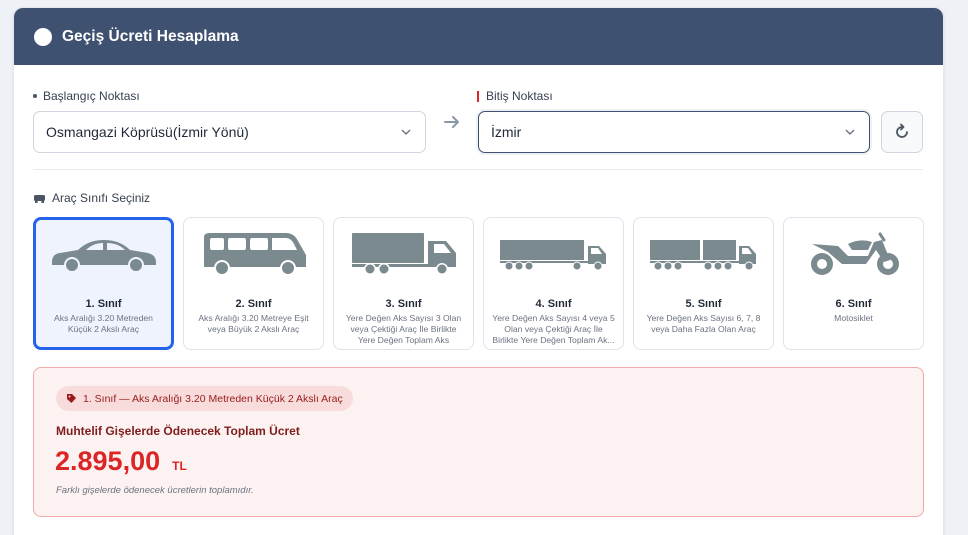  What do you see at coordinates (403, 254) in the screenshot?
I see `truck-icon` at bounding box center [403, 254].